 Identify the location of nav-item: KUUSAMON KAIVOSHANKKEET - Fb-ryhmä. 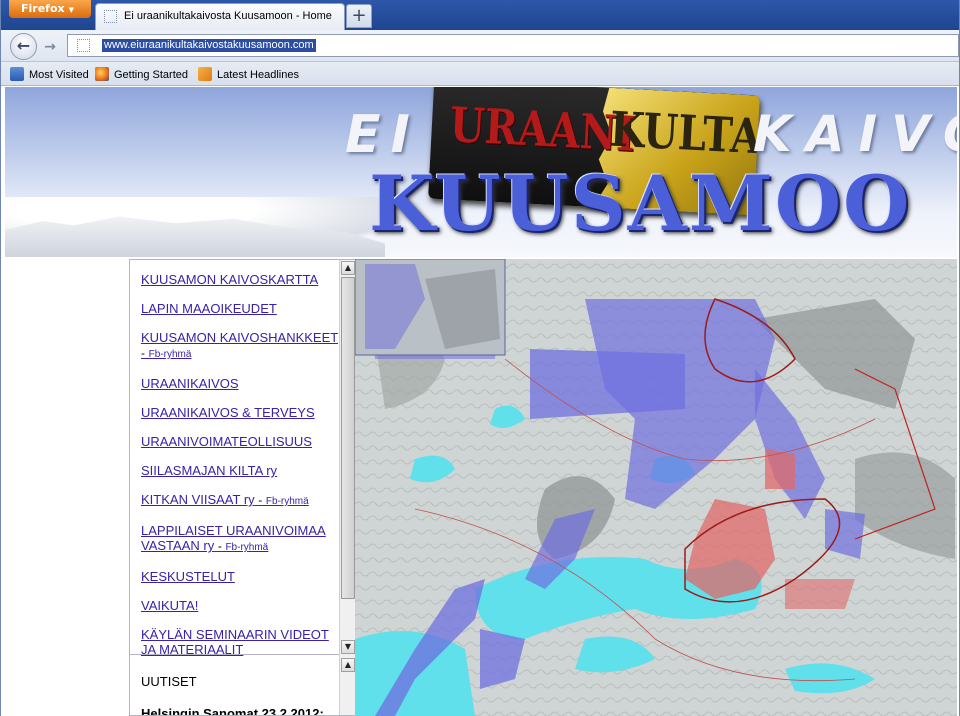
(241, 346).